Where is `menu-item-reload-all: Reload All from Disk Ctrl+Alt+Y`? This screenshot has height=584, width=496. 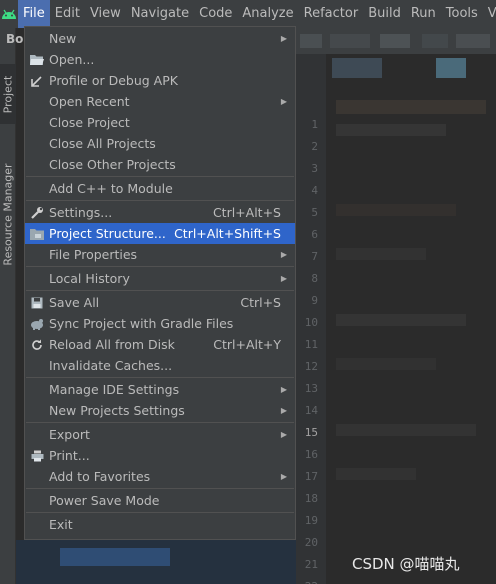 menu-item-reload-all: Reload All from Disk Ctrl+Alt+Y is located at coordinates (160, 344).